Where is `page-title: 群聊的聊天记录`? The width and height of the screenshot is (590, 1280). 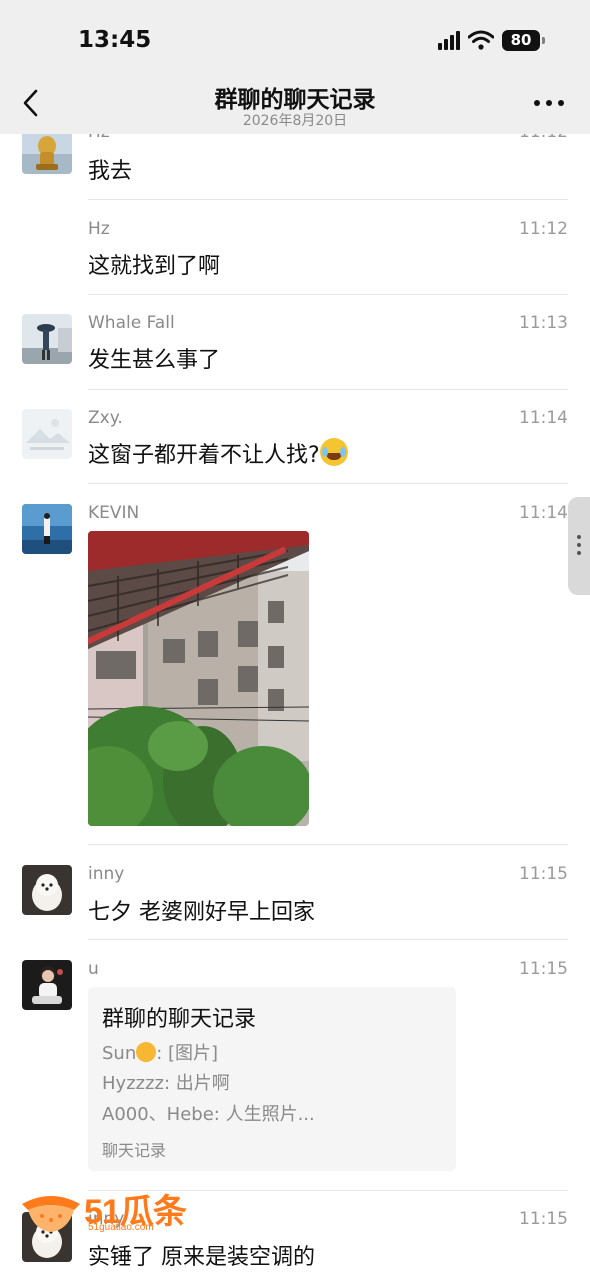
page-title: 群聊的聊天记录 is located at coordinates (295, 100).